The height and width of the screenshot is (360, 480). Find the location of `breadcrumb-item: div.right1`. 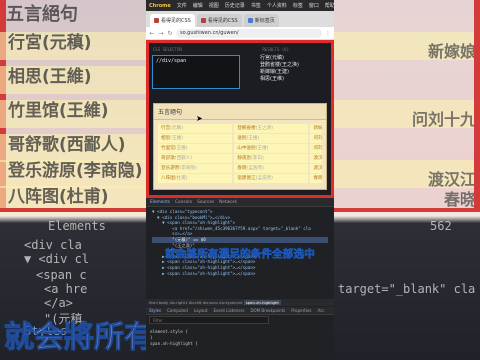

breadcrumb-item: div.right1 is located at coordinates (178, 302).